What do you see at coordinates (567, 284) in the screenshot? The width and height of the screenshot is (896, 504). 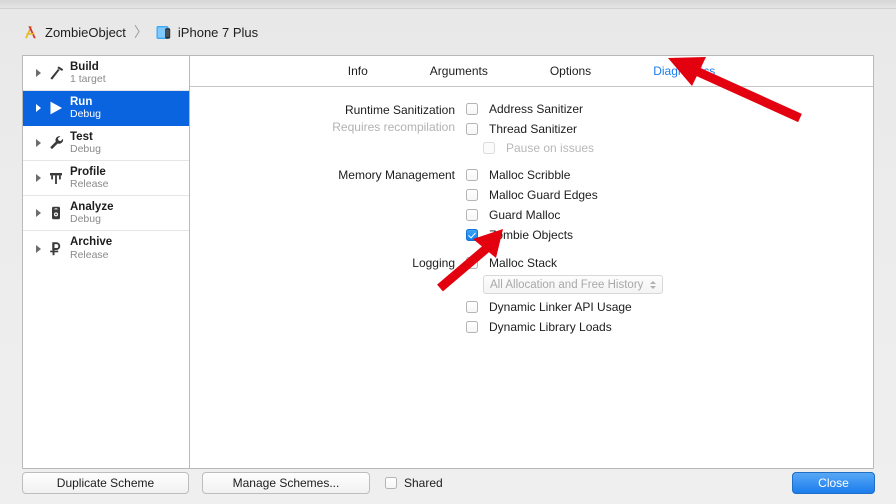 I see `dropdown-value: All Allocation and Free History` at bounding box center [567, 284].